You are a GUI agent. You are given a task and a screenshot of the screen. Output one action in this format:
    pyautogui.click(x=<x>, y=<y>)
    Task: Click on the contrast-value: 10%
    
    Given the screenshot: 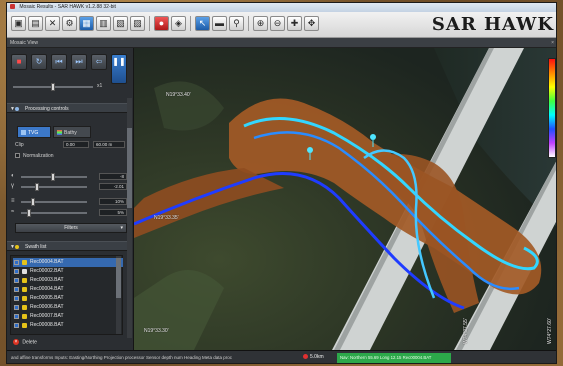 What is the action you would take?
    pyautogui.click(x=113, y=201)
    